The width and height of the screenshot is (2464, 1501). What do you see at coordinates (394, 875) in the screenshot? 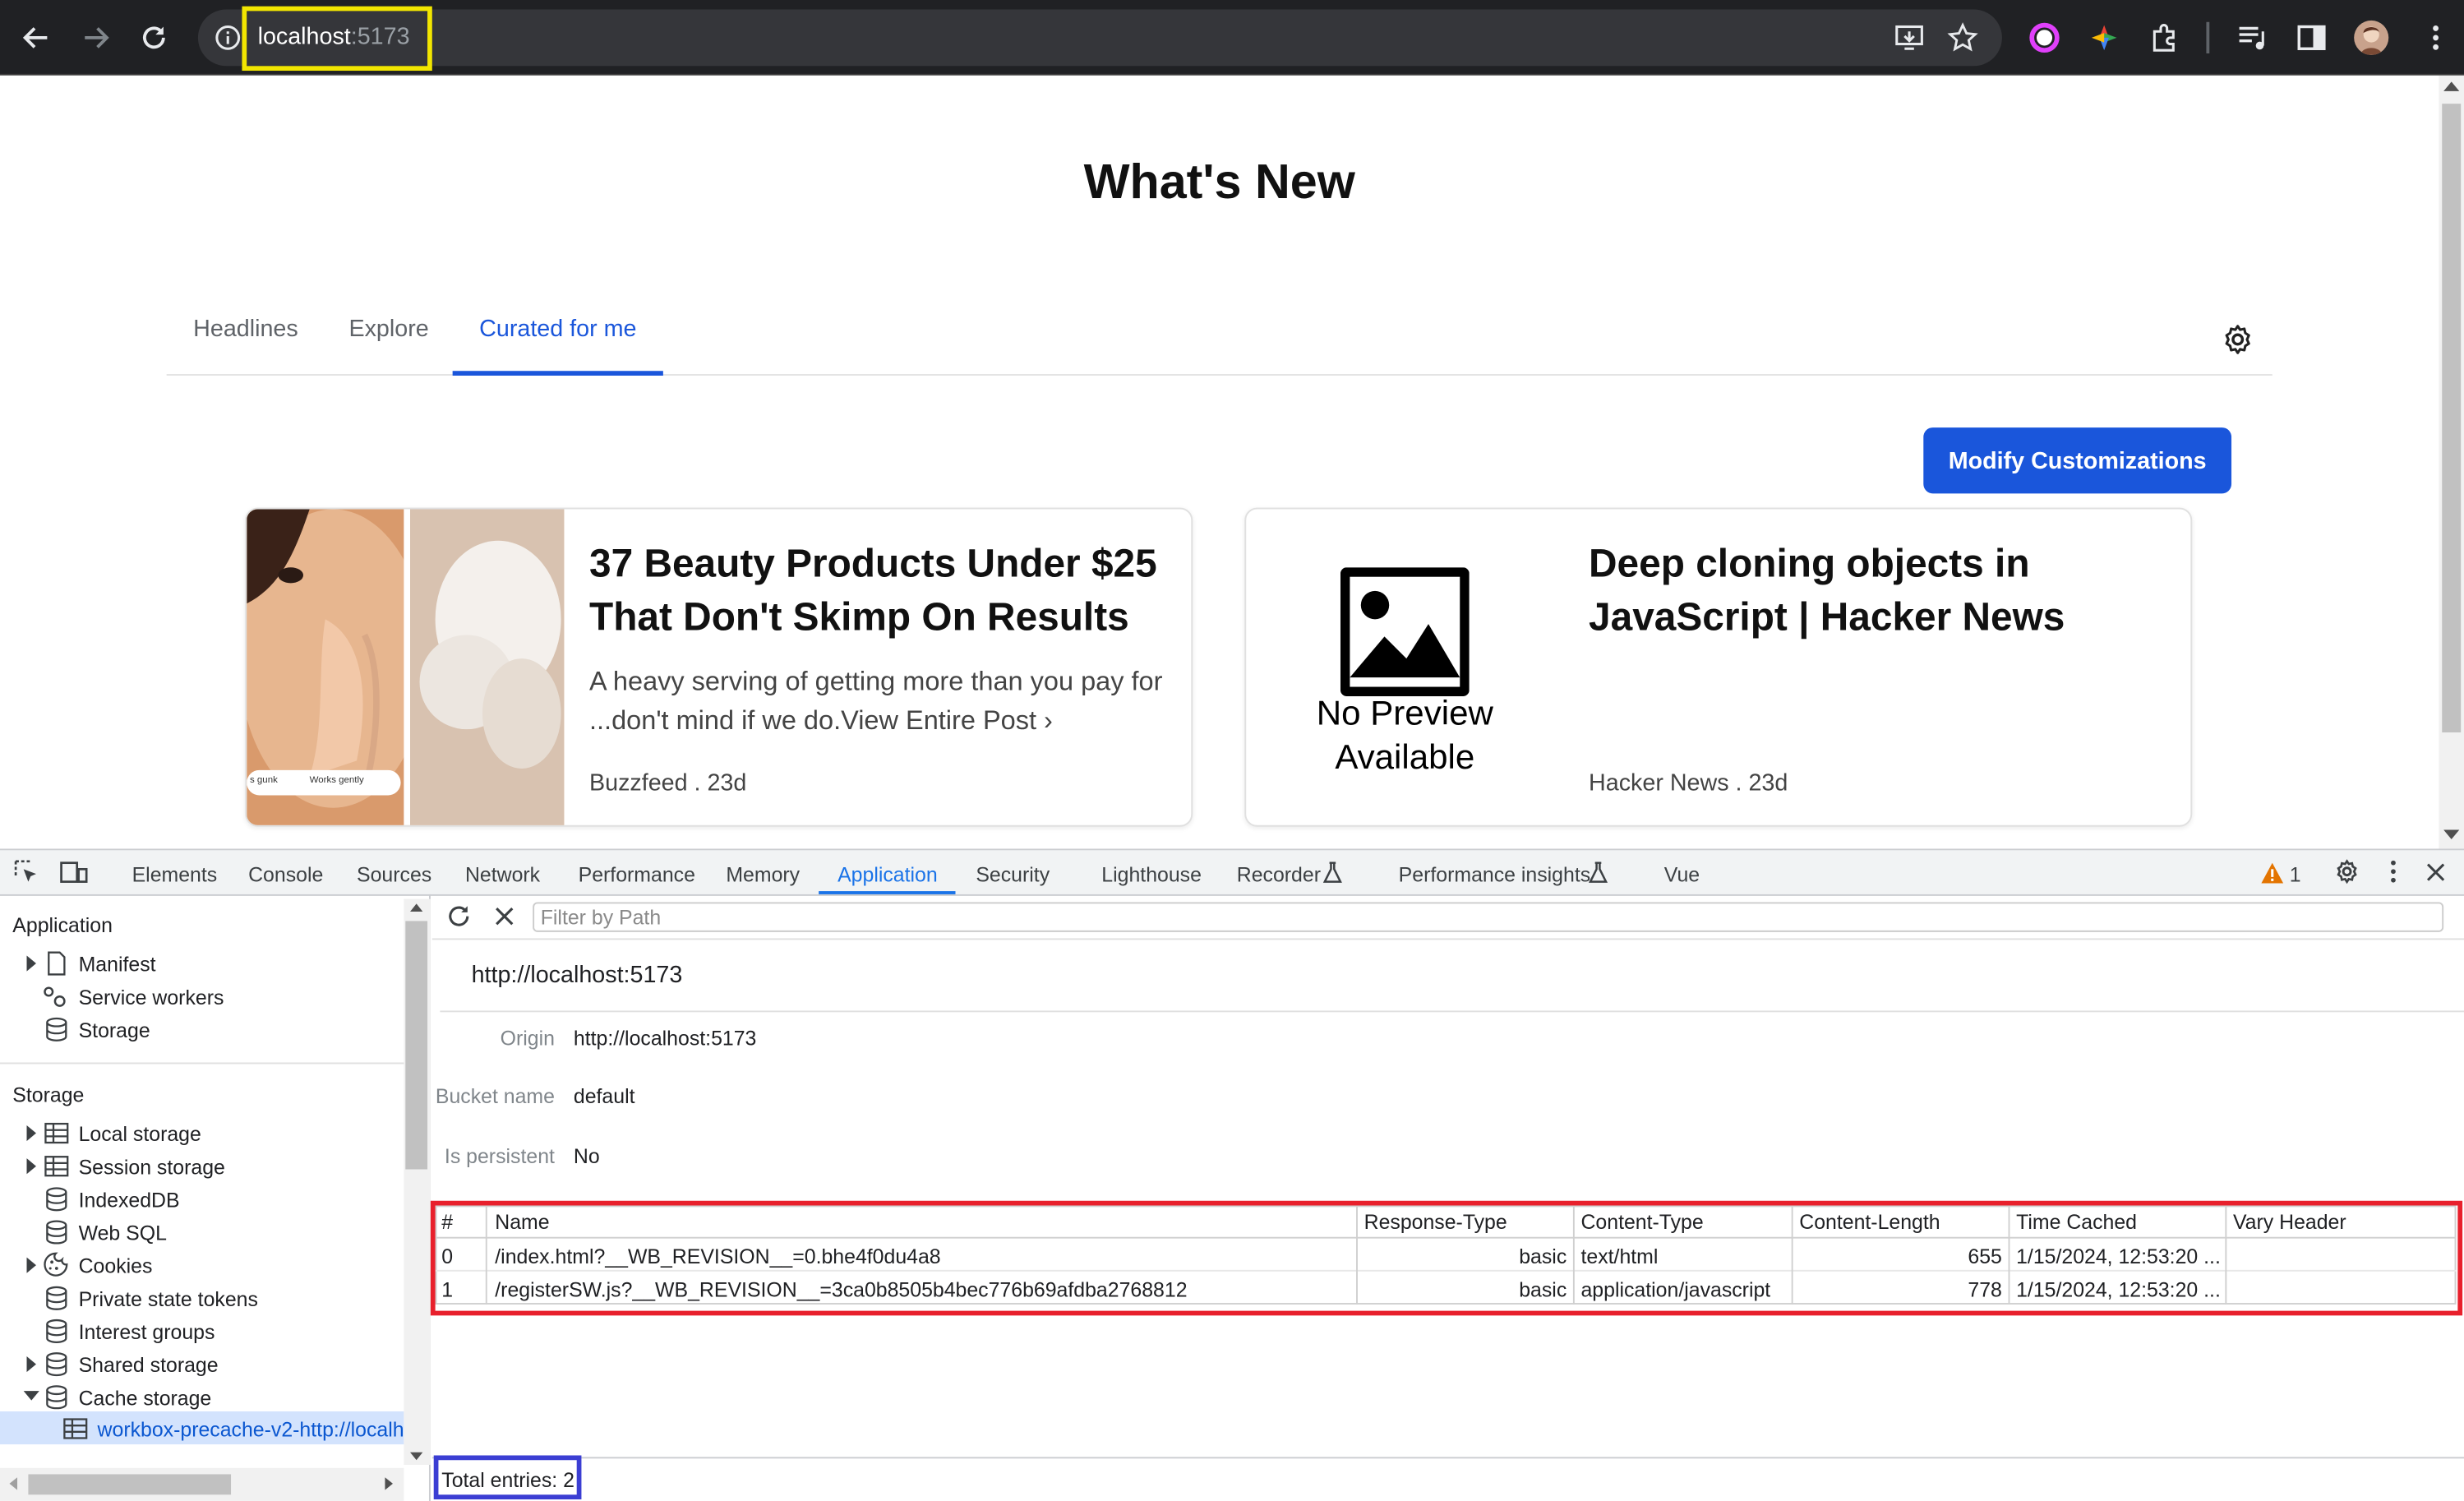
I see `devtools-tab-sources: Sources` at bounding box center [394, 875].